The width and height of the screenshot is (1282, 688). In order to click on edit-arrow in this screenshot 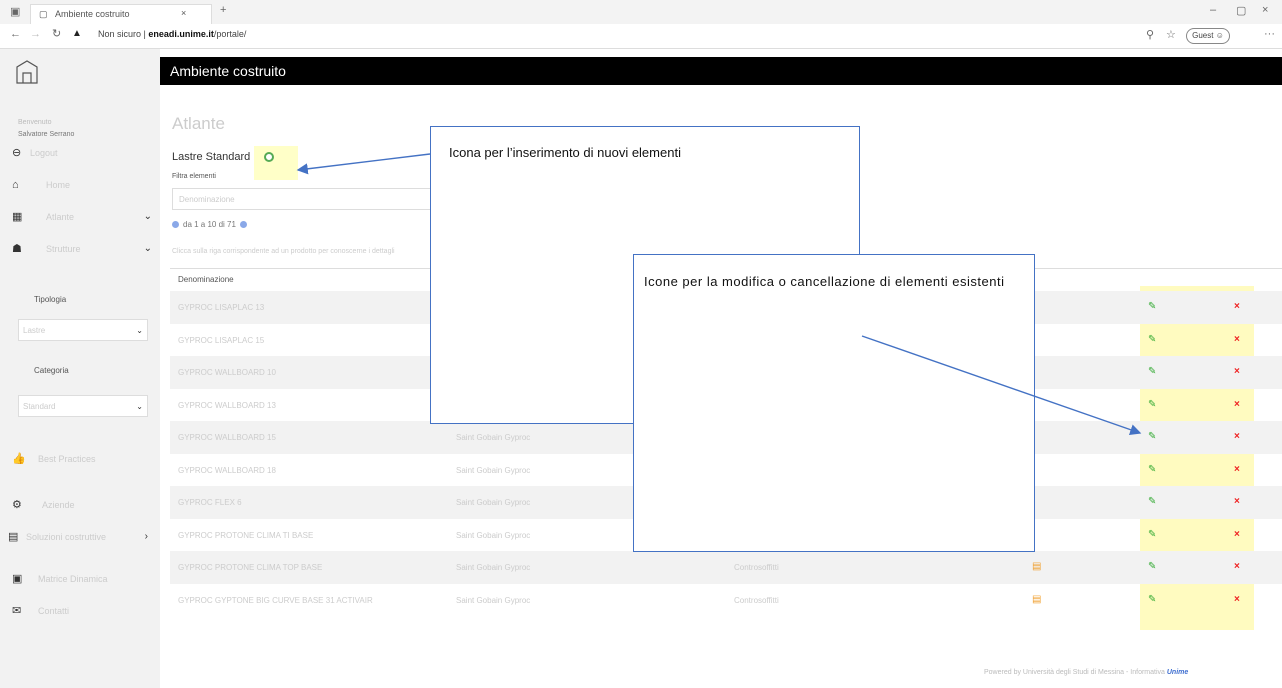, I will do `click(1001, 385)`.